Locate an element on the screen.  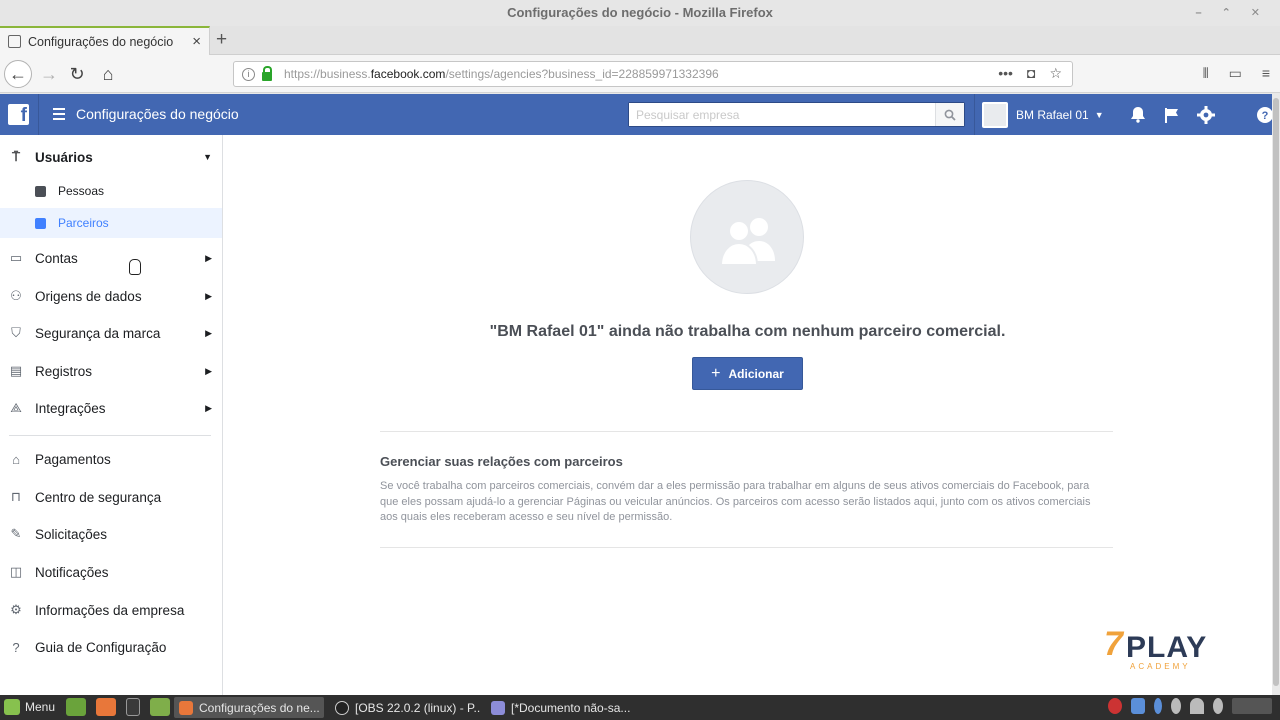
business-search-input is located at coordinates (782, 114).